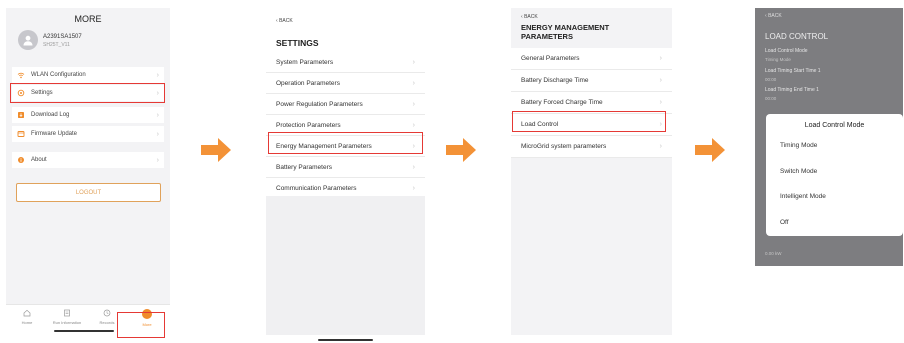 The height and width of the screenshot is (343, 904). What do you see at coordinates (345, 83) in the screenshot?
I see `list-item: Operation Parameters ›` at bounding box center [345, 83].